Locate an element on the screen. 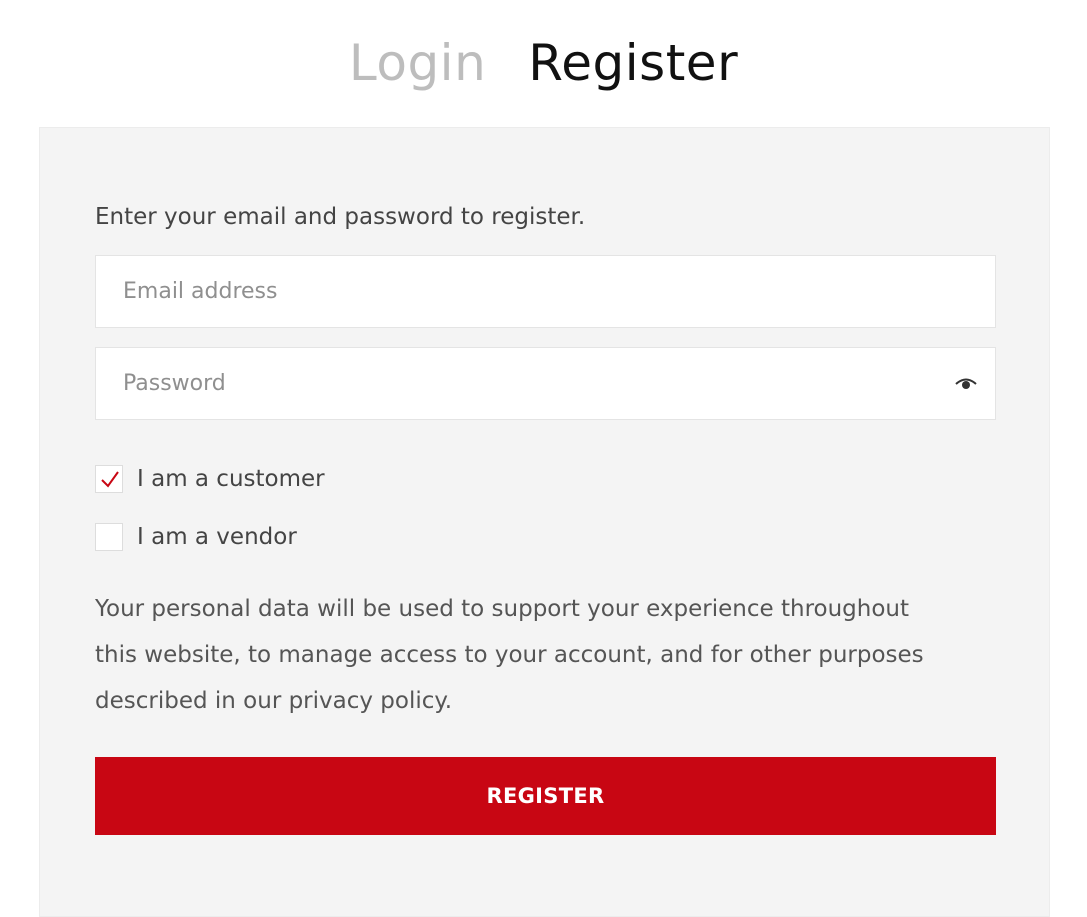  register-button: REGISTER is located at coordinates (545, 796).